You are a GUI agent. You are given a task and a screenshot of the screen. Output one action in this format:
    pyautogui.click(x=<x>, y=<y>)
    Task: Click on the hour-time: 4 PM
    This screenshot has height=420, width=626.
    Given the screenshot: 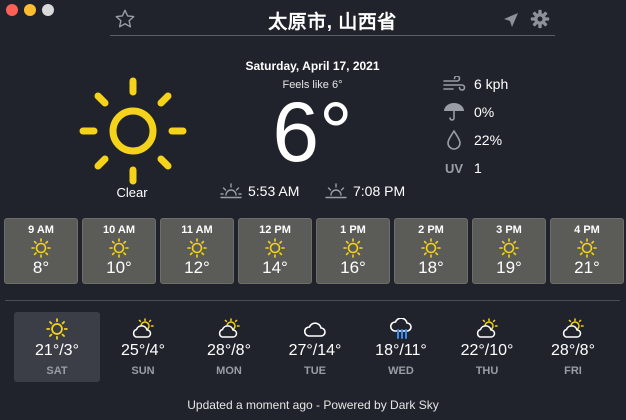 What is the action you would take?
    pyautogui.click(x=587, y=230)
    